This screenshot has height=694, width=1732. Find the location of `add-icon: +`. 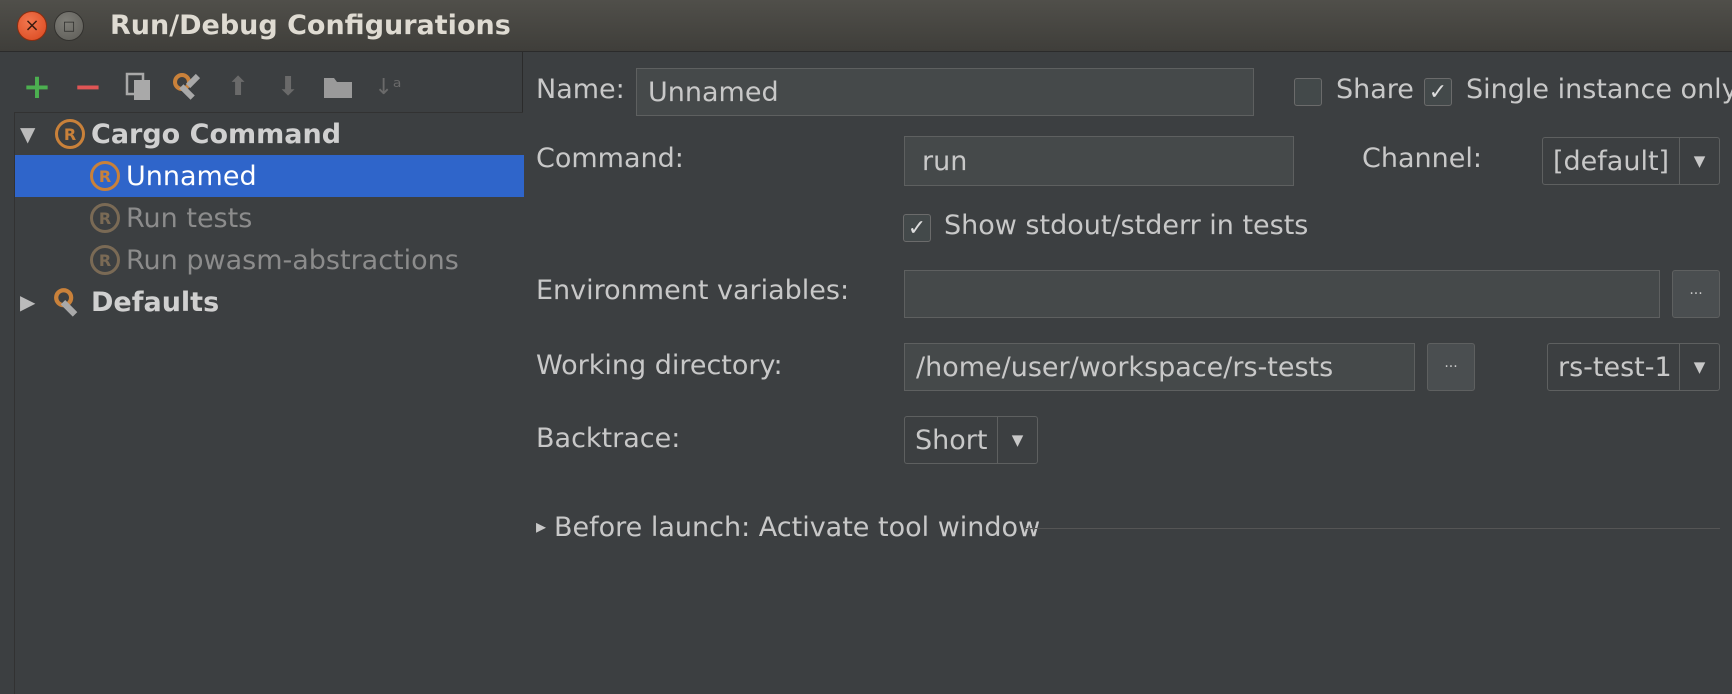

add-icon: + is located at coordinates (37, 87).